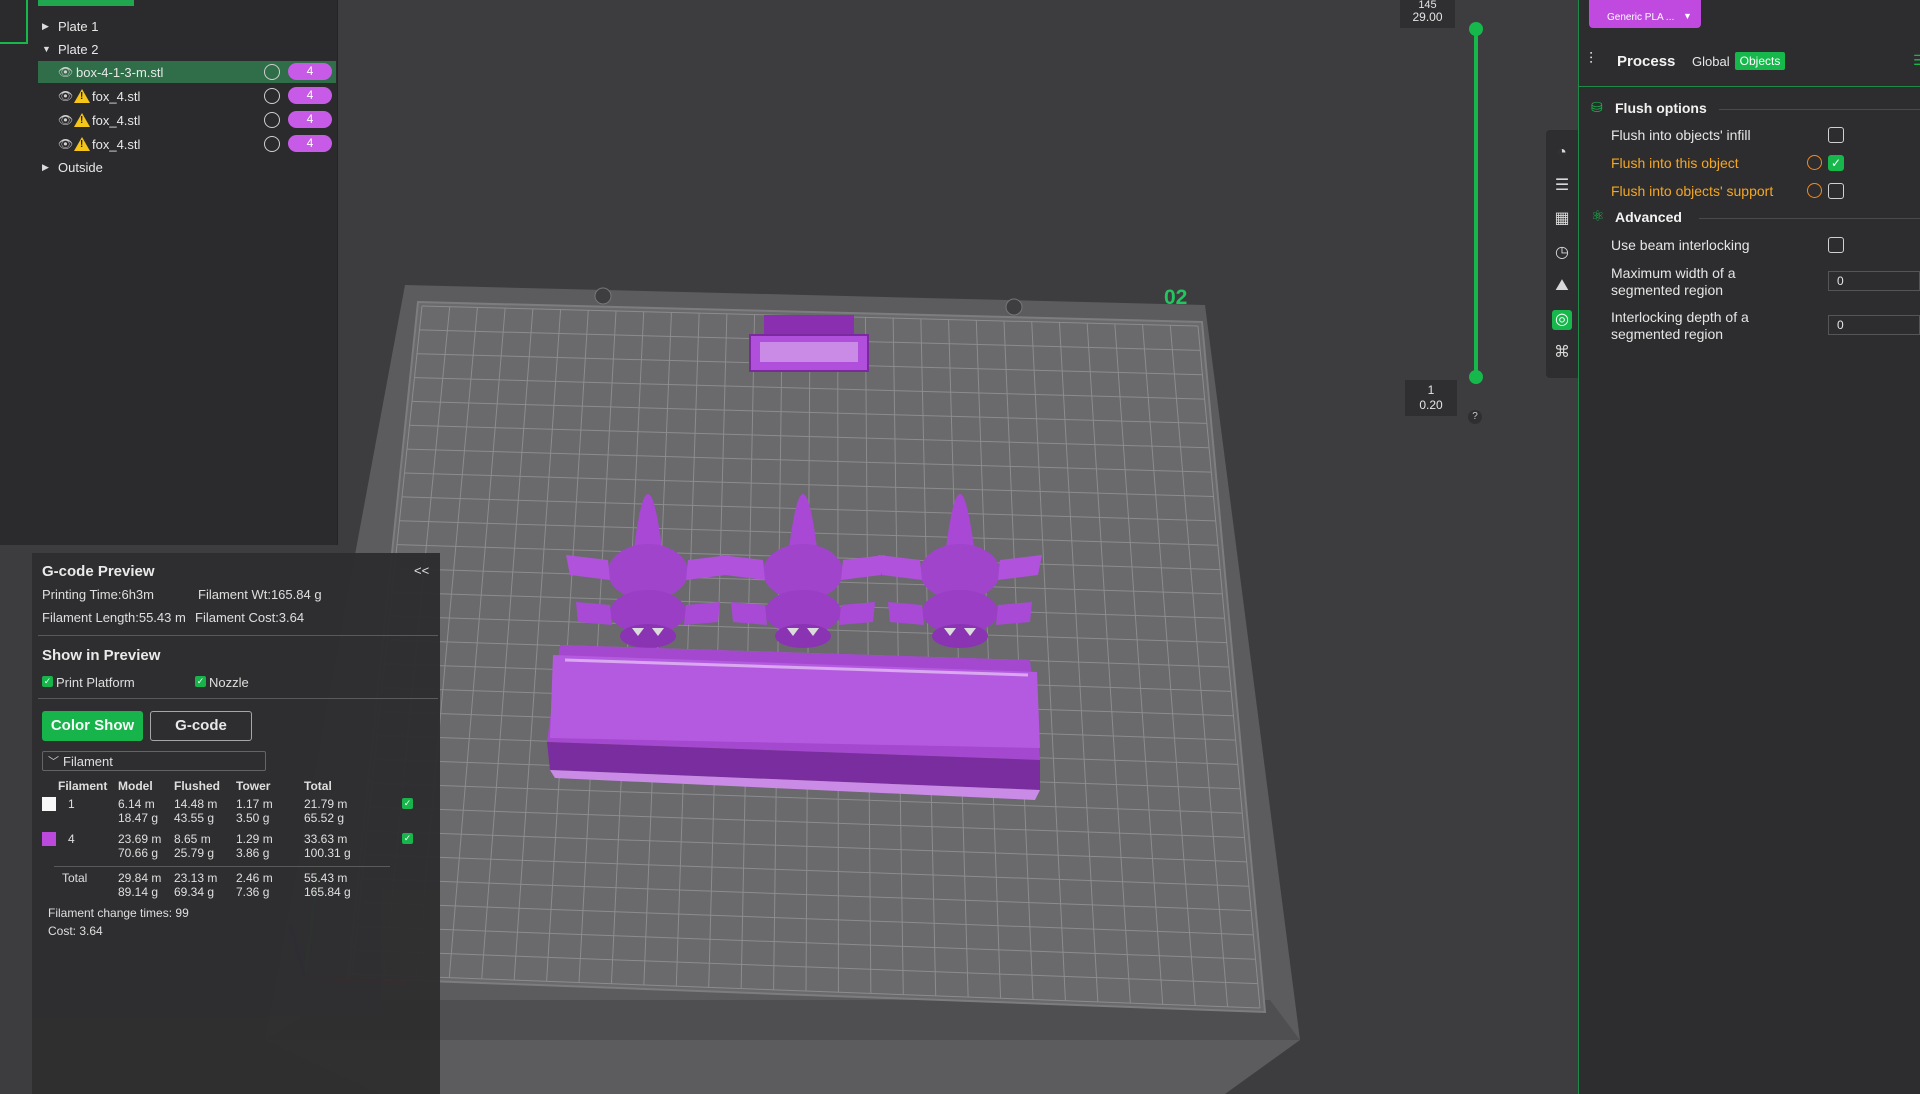  What do you see at coordinates (1661, 108) in the screenshot?
I see `flush-options-title: Flush options` at bounding box center [1661, 108].